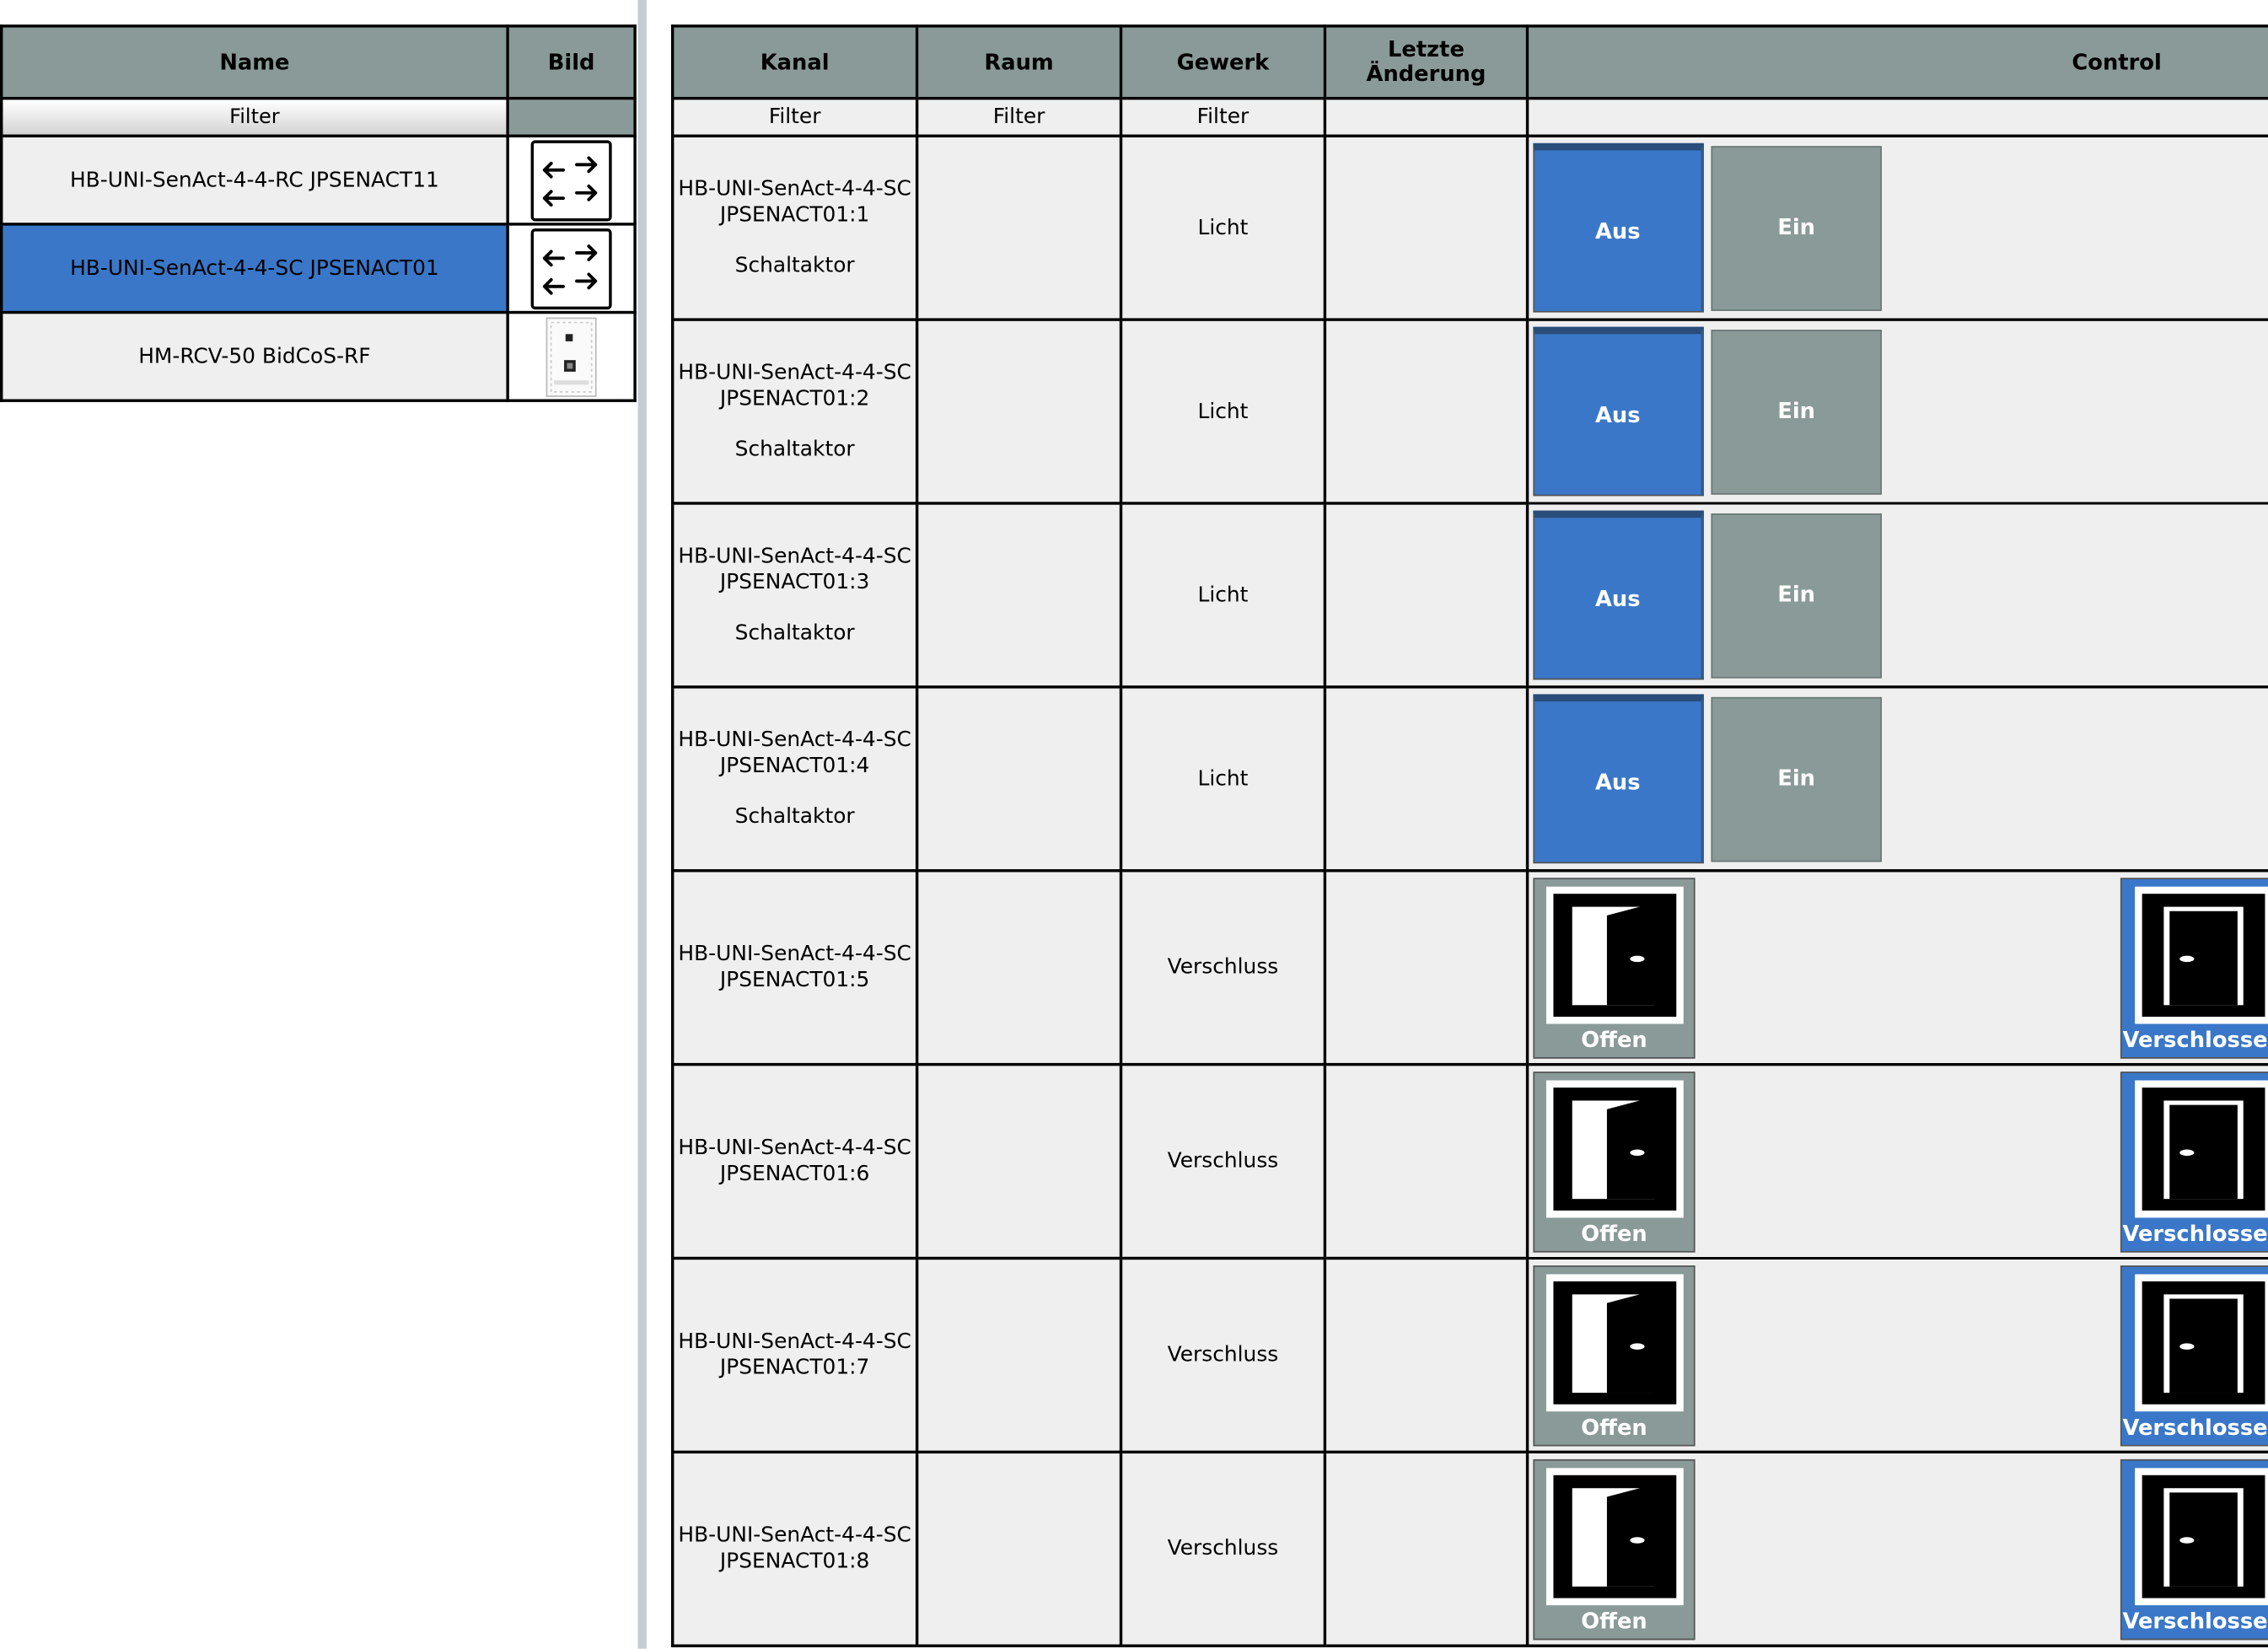 The width and height of the screenshot is (2268, 1649). What do you see at coordinates (794, 215) in the screenshot?
I see `channel-address: JPSENACT01:1` at bounding box center [794, 215].